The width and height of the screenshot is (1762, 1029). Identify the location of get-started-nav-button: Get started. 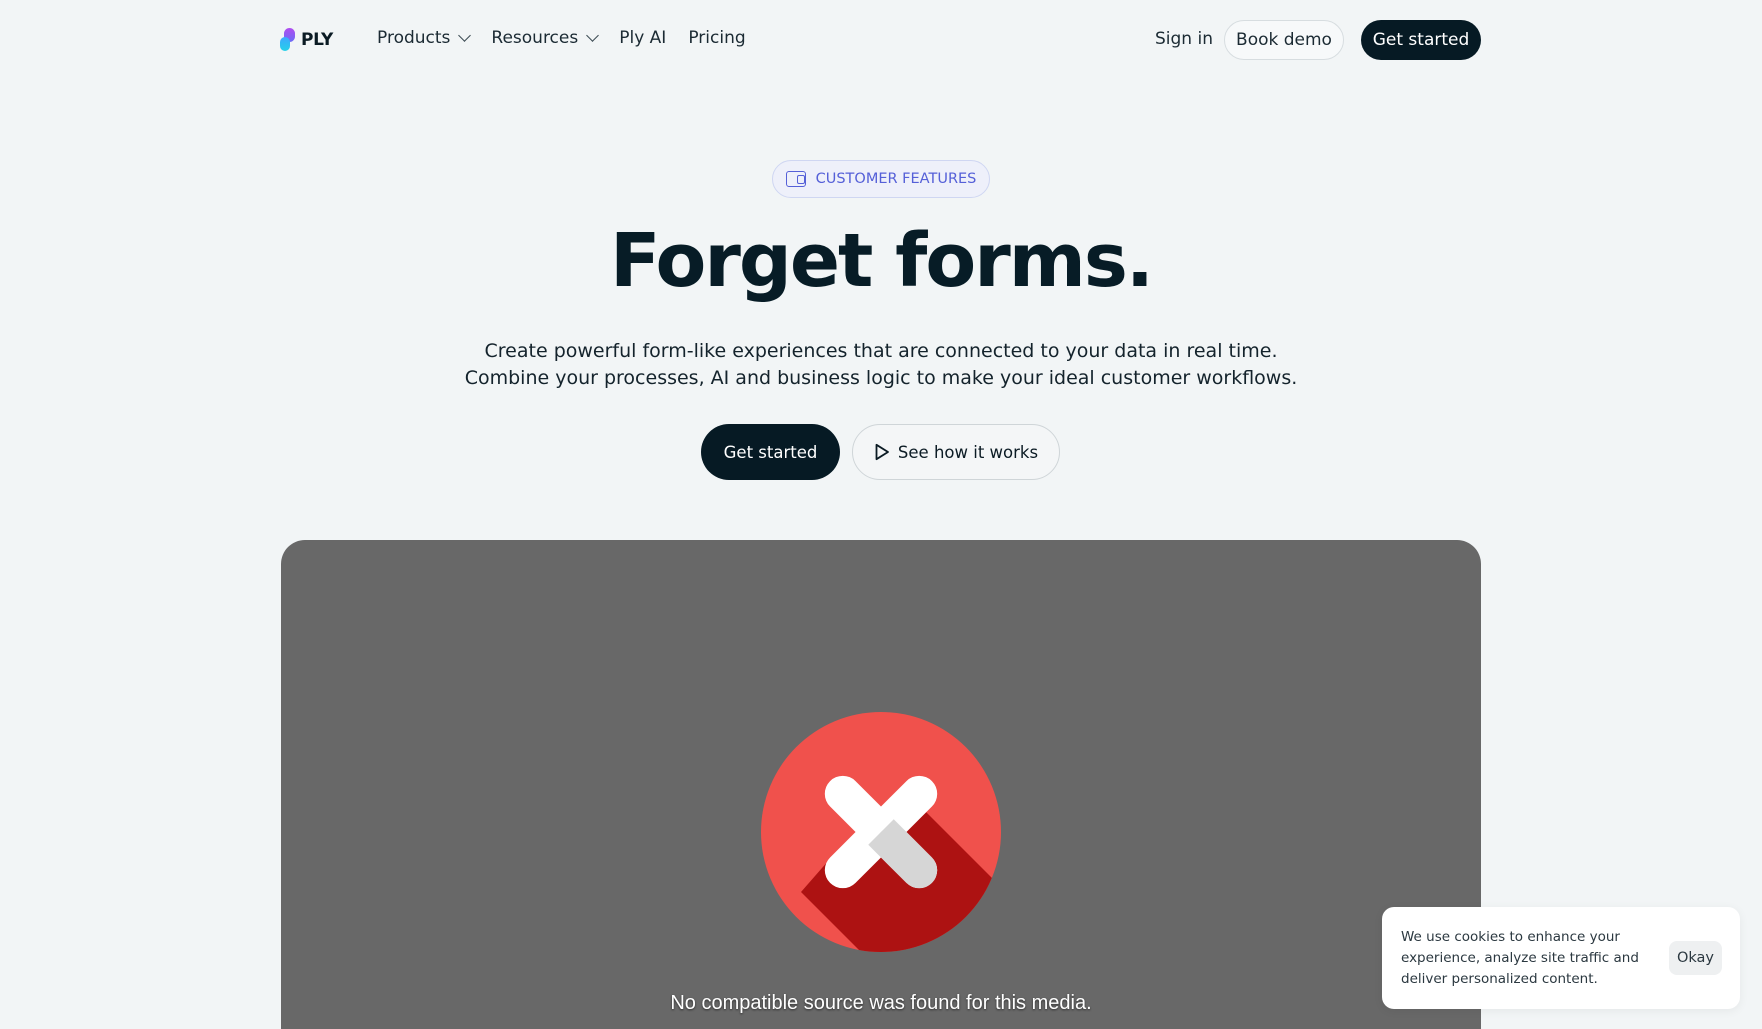
(1421, 40).